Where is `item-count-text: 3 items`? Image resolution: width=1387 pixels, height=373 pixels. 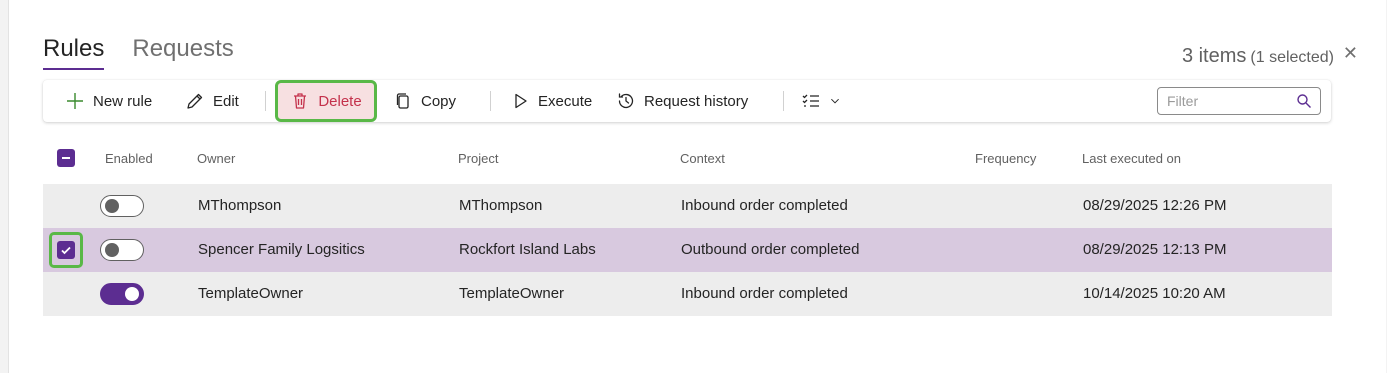
item-count-text: 3 items is located at coordinates (1214, 56).